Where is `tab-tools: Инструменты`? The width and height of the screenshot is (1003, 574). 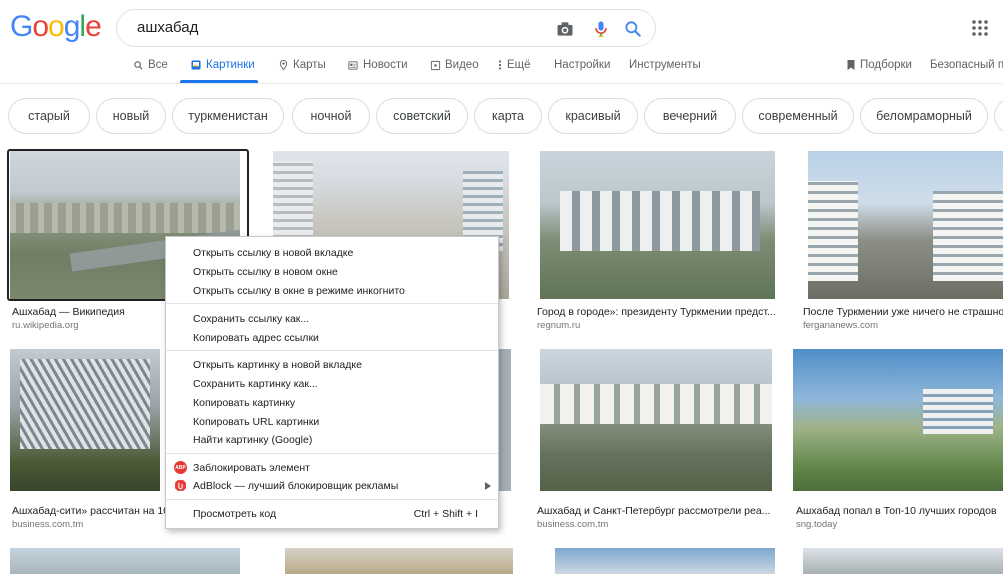
tab-tools: Инструменты is located at coordinates (665, 65).